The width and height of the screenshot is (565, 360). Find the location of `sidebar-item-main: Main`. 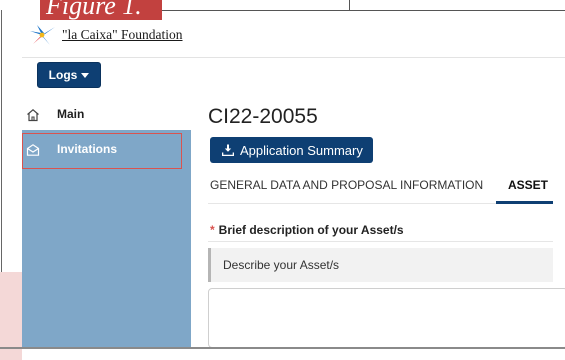

sidebar-item-main: Main is located at coordinates (106, 115).